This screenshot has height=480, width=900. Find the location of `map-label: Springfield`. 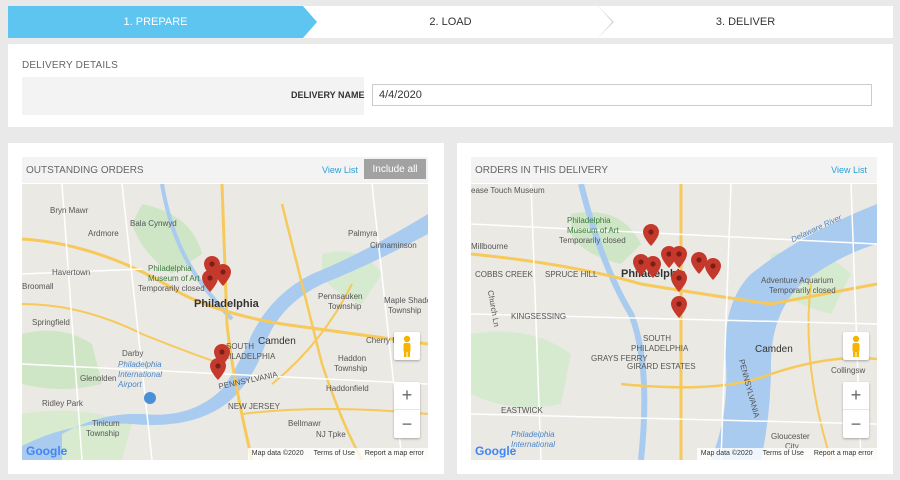

map-label: Springfield is located at coordinates (51, 322).